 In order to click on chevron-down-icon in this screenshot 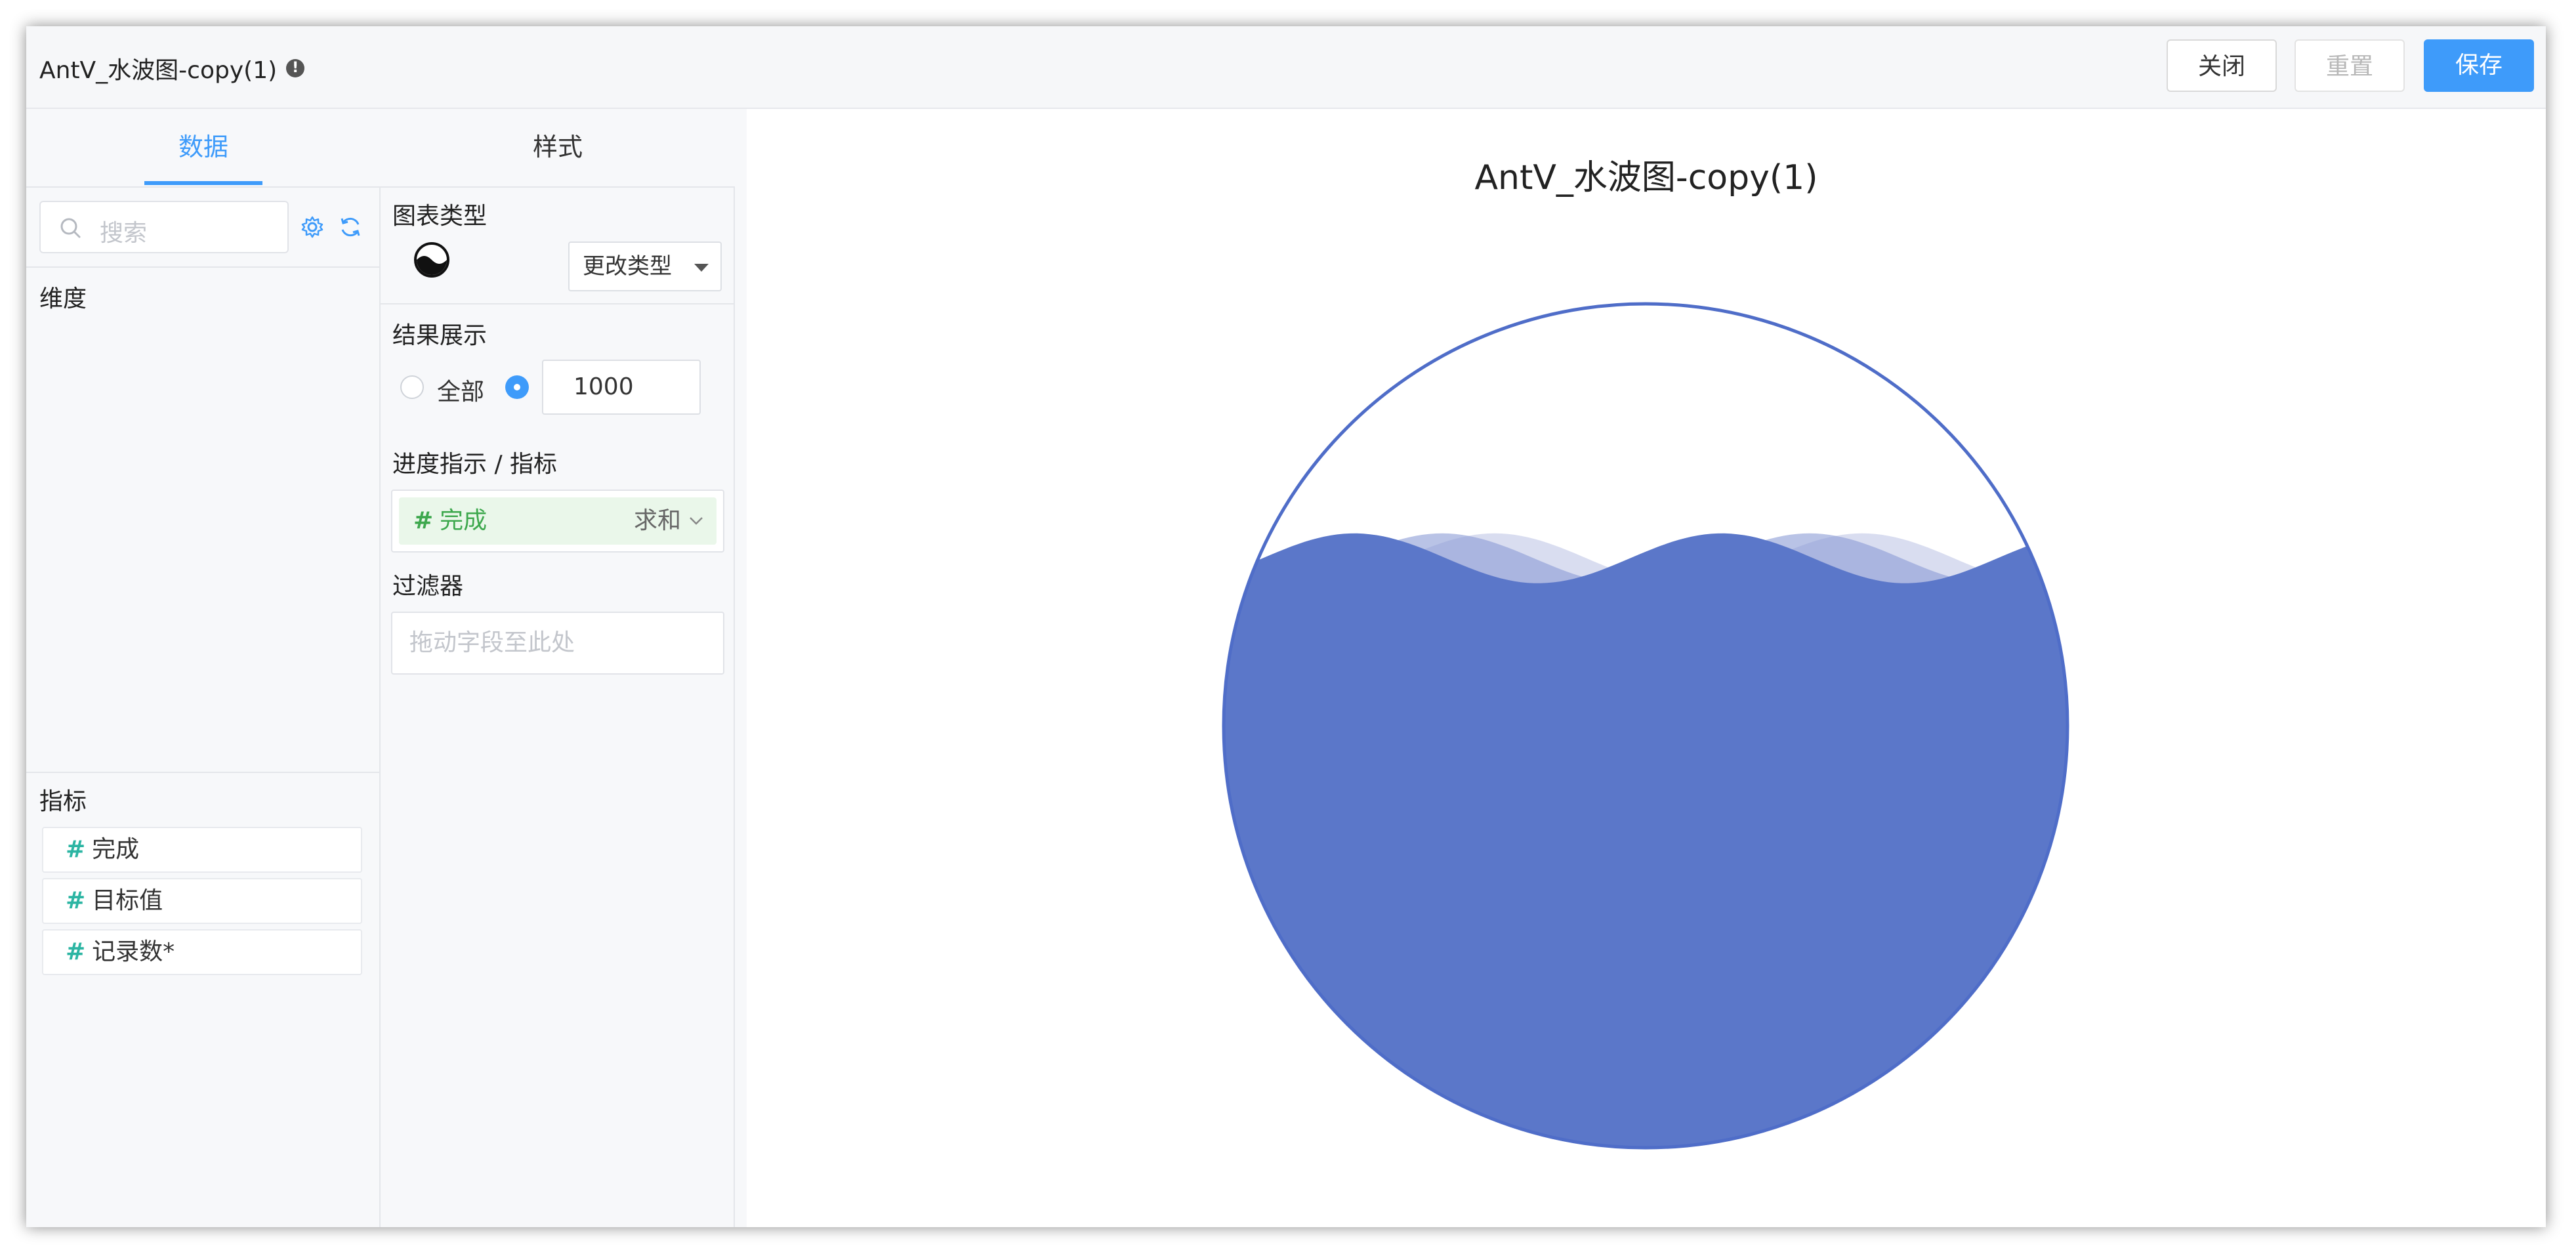, I will do `click(696, 520)`.